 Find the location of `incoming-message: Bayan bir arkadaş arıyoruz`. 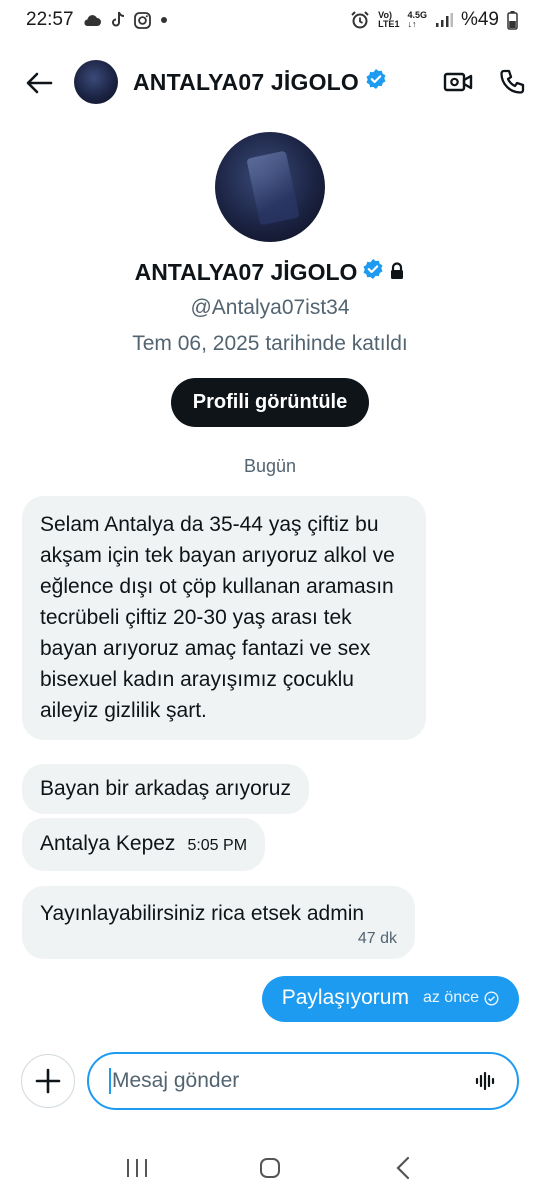

incoming-message: Bayan bir arkadaş arıyoruz is located at coordinates (165, 789).